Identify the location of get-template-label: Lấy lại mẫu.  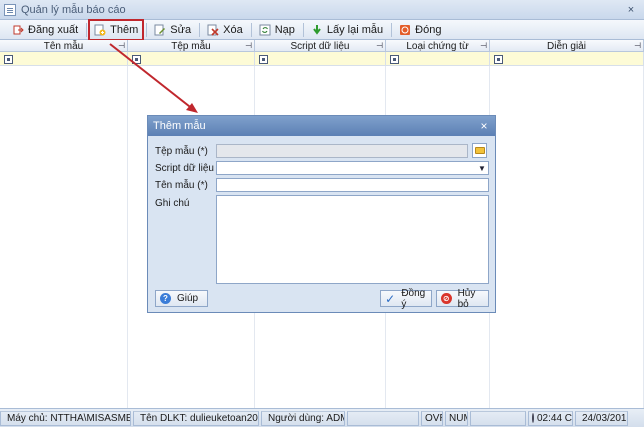
(355, 29).